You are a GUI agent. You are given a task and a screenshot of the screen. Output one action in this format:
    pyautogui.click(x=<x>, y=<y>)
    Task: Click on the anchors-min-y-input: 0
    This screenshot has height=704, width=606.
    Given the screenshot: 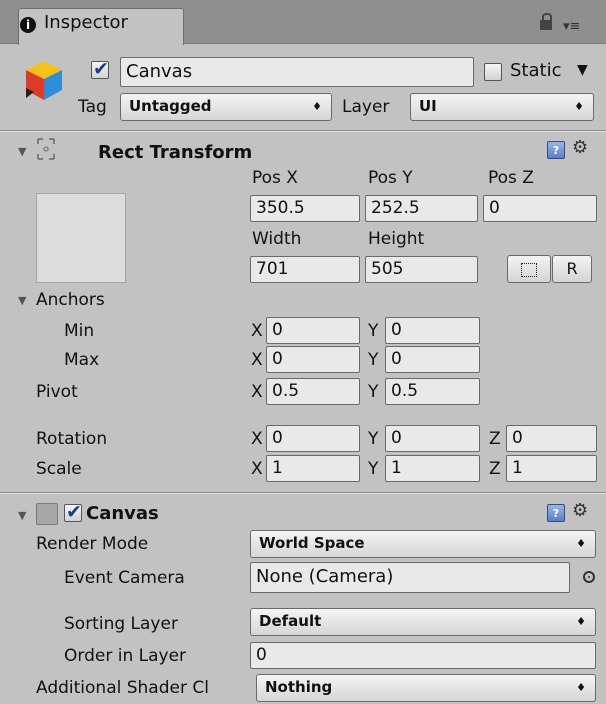 What is the action you would take?
    pyautogui.click(x=432, y=330)
    